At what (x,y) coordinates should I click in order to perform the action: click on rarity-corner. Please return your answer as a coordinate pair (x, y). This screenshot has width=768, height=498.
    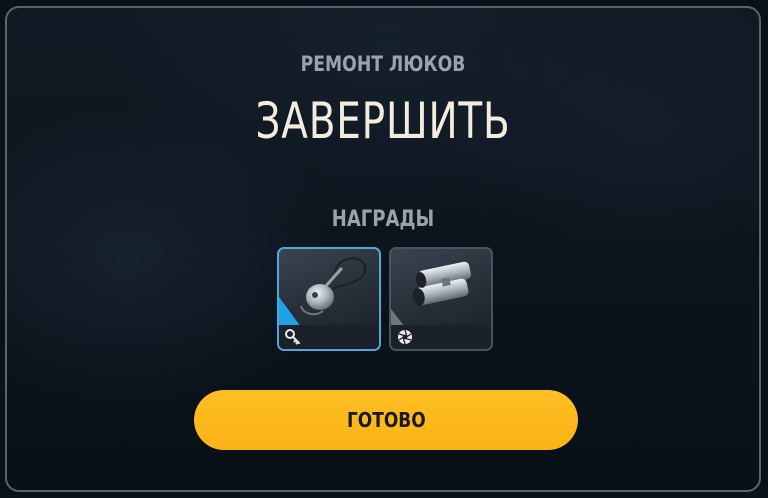
    Looking at the image, I should click on (290, 312).